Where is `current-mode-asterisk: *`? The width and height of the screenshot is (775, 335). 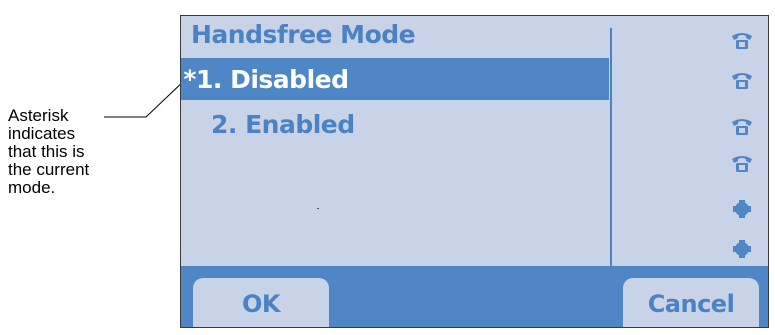 current-mode-asterisk: * is located at coordinates (189, 79).